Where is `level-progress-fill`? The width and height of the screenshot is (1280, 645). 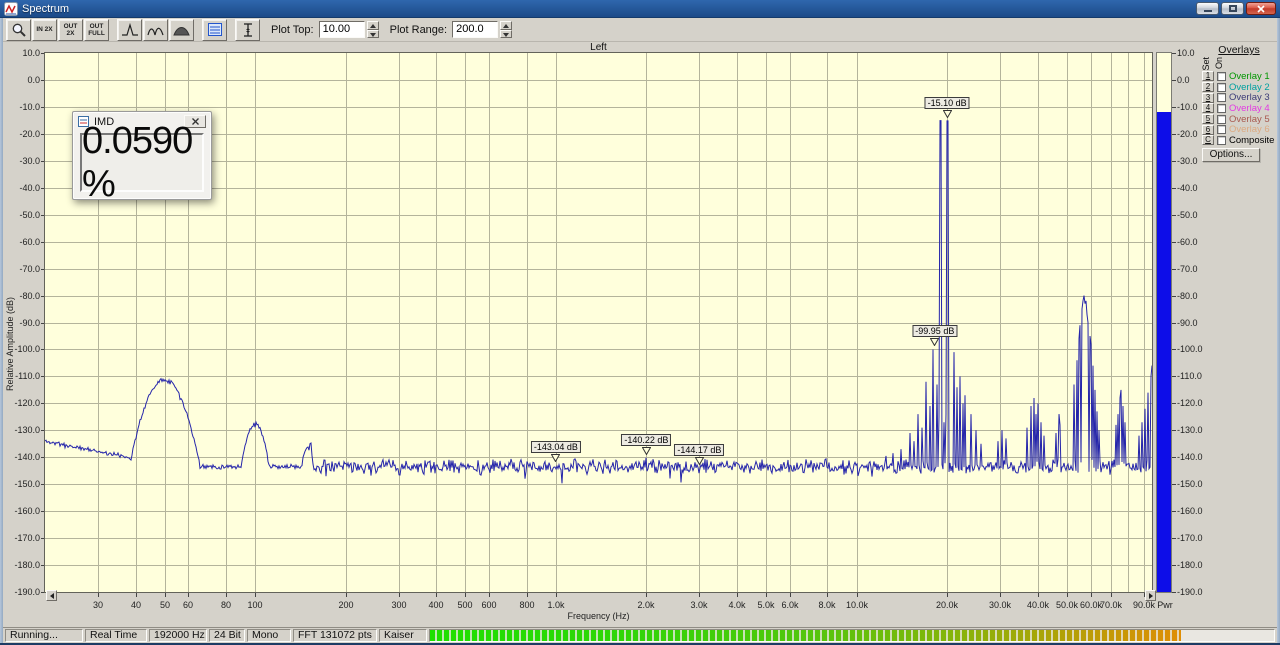 level-progress-fill is located at coordinates (806, 635).